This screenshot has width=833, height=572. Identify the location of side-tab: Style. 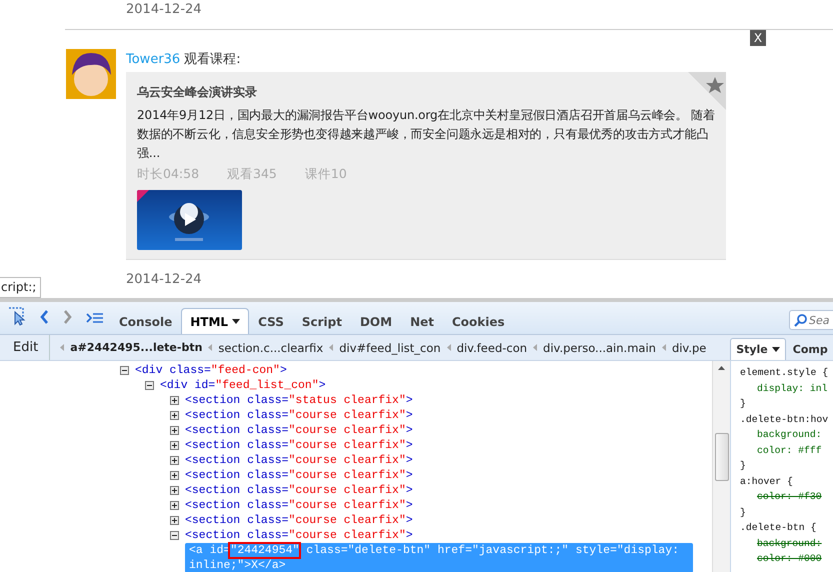
(758, 349).